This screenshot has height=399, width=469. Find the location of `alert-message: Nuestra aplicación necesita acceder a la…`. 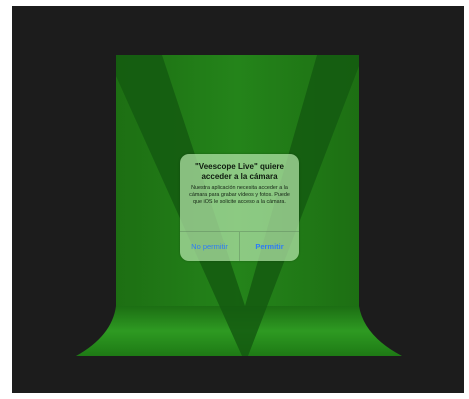

alert-message: Nuestra aplicación necesita acceder a la… is located at coordinates (239, 195).